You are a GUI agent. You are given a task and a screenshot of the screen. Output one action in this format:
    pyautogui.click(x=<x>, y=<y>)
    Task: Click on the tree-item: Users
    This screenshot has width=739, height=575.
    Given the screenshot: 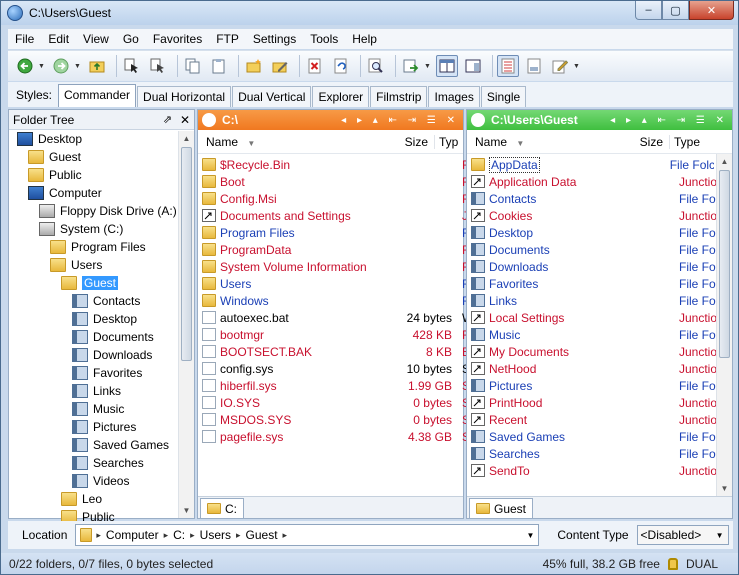 What is the action you would take?
    pyautogui.click(x=101, y=265)
    